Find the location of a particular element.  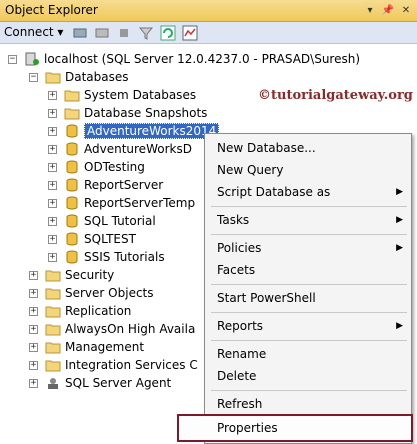

tree-node-db: + AdventureWorks2014 is located at coordinates (134, 131).